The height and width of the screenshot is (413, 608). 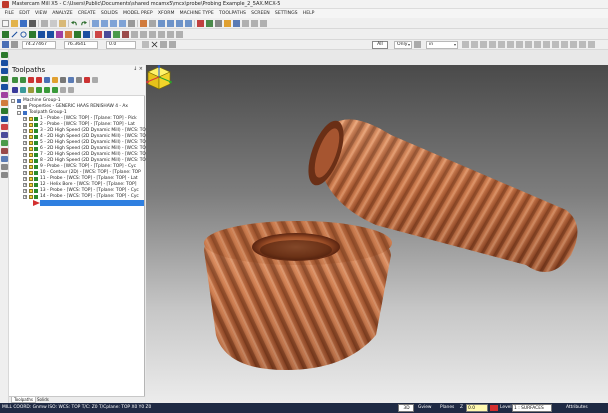 I want to click on paste-icon, so click(x=62, y=23).